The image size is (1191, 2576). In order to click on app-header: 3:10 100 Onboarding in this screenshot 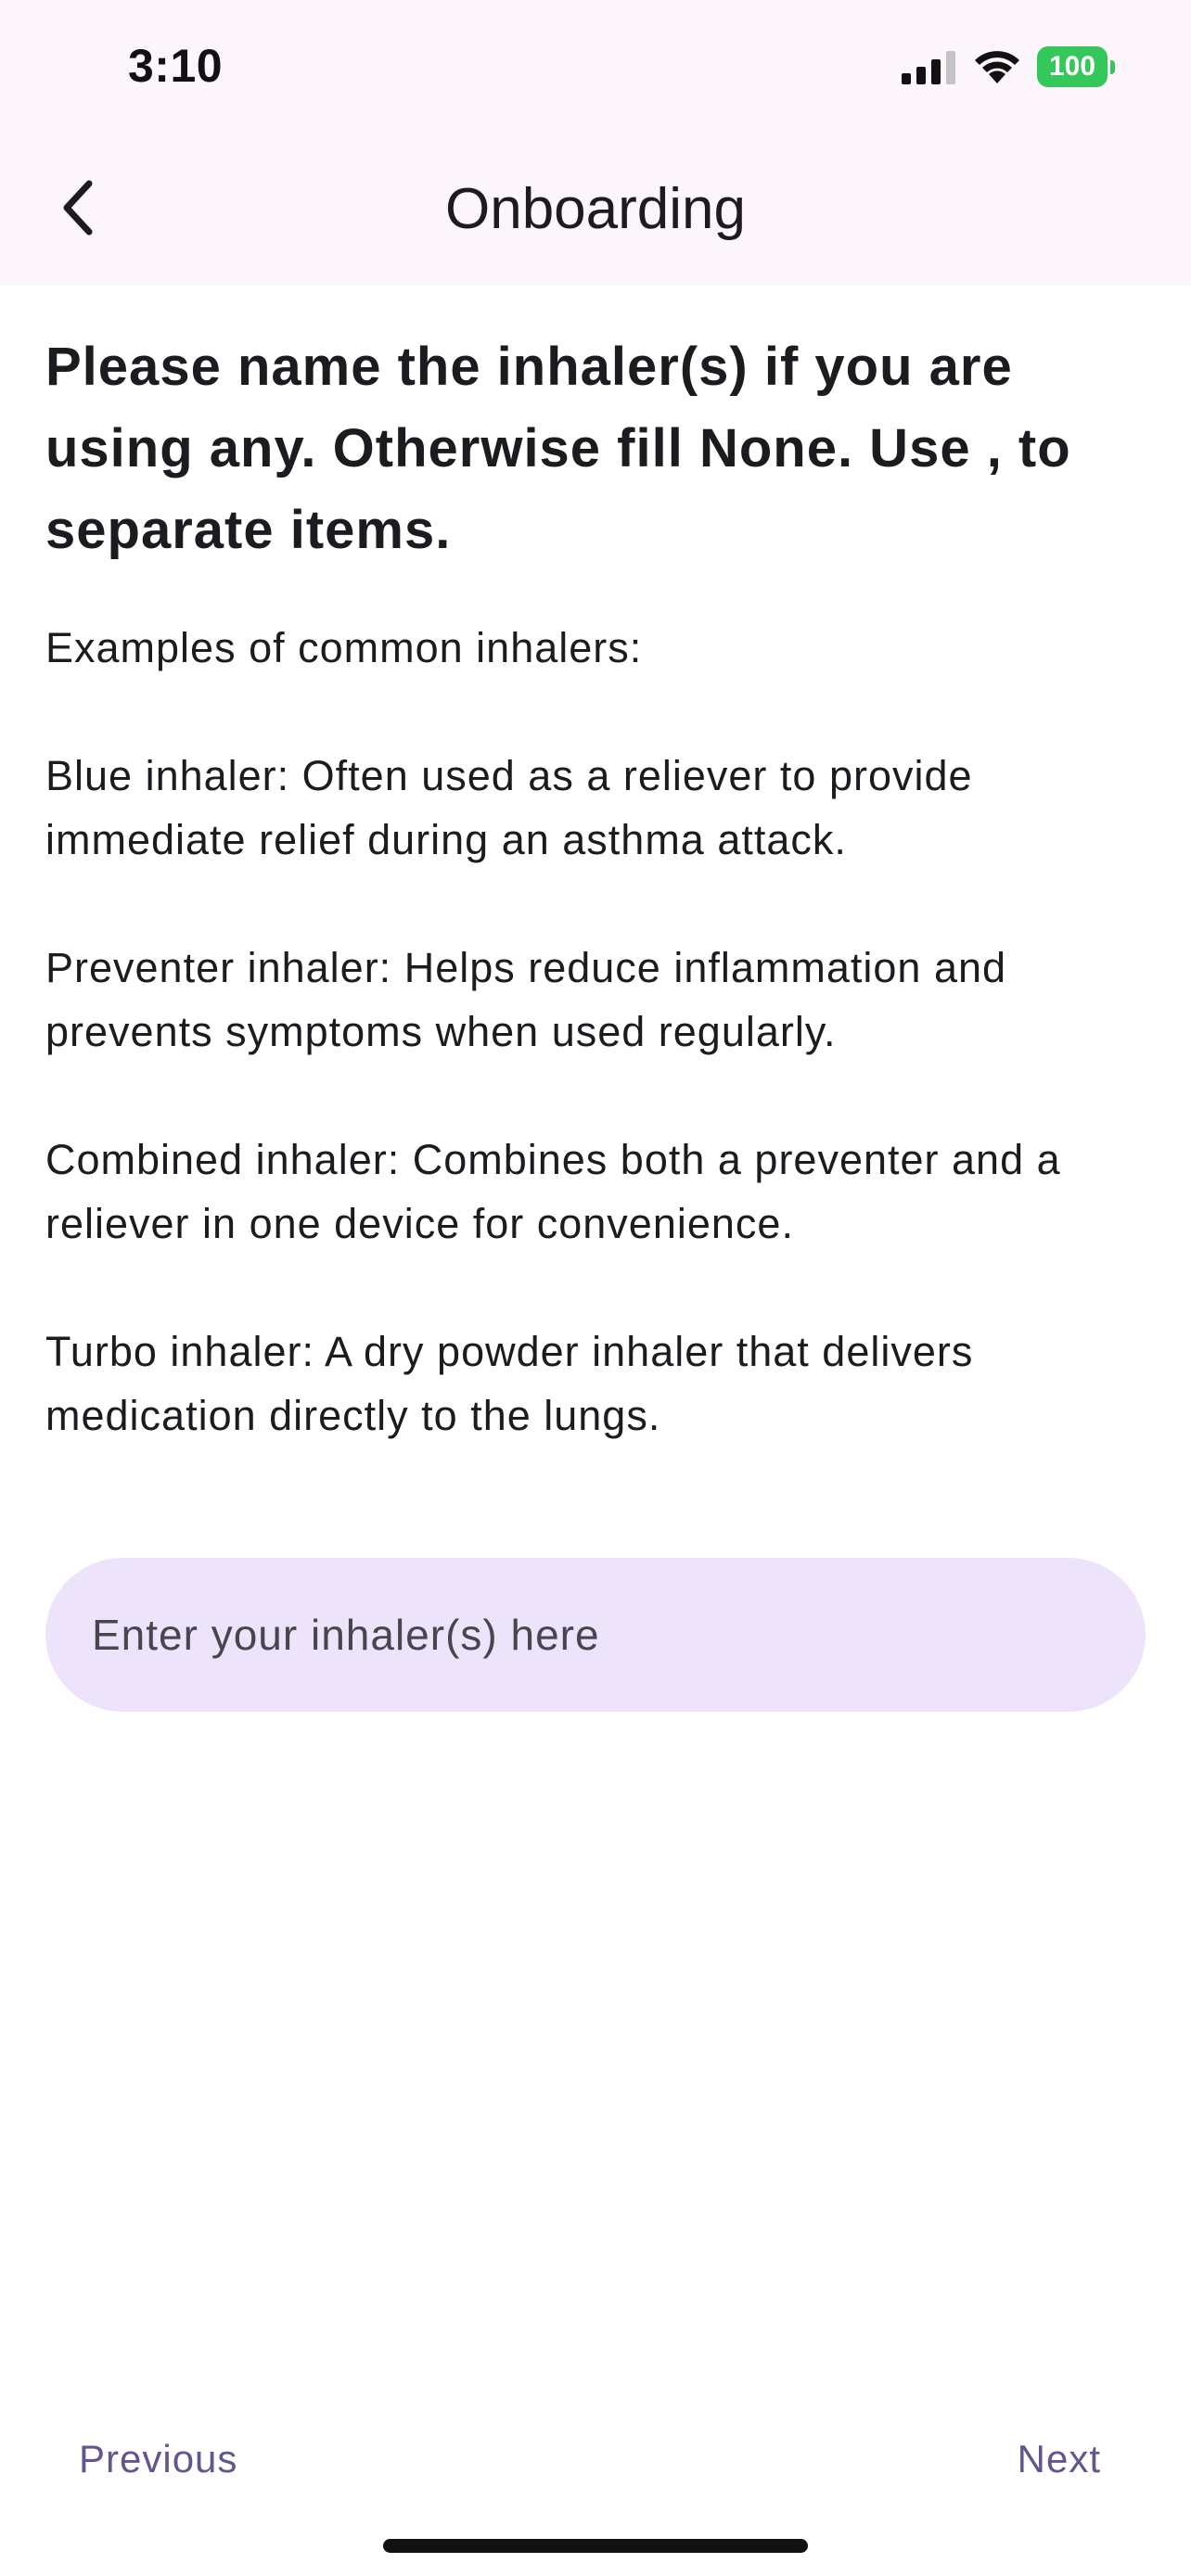, I will do `click(595, 143)`.